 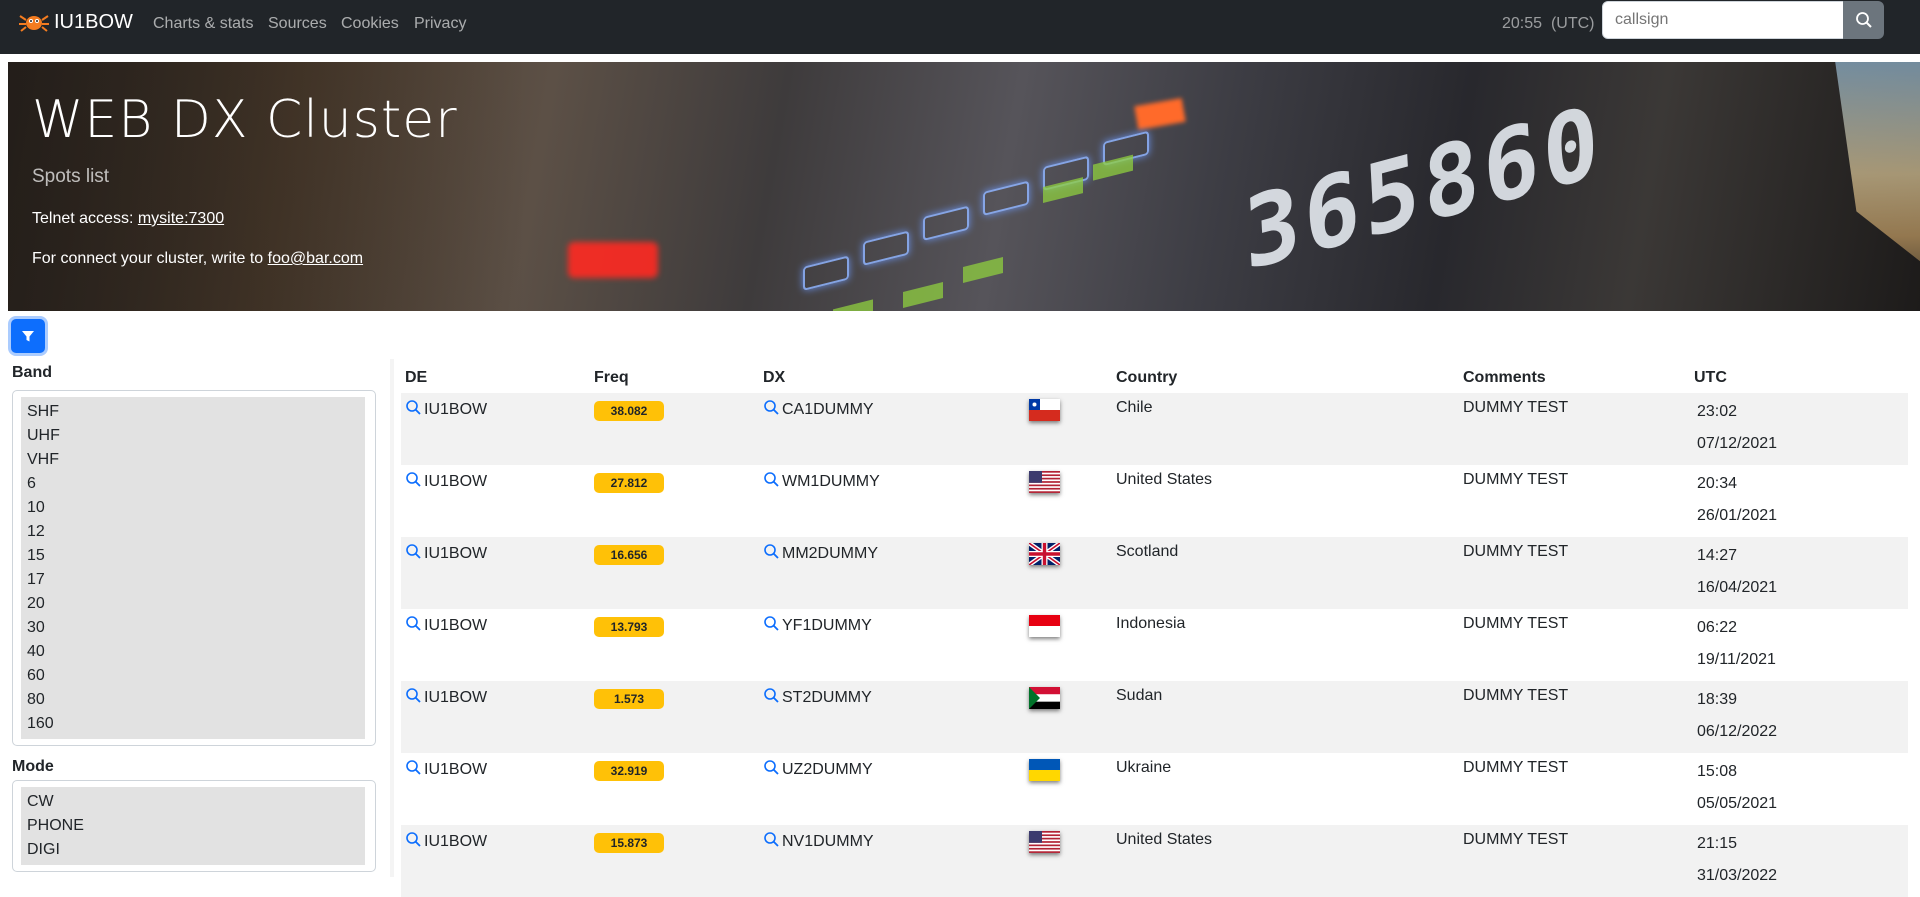 I want to click on dx-callsign-link: YF1DUMMY, so click(x=817, y=625).